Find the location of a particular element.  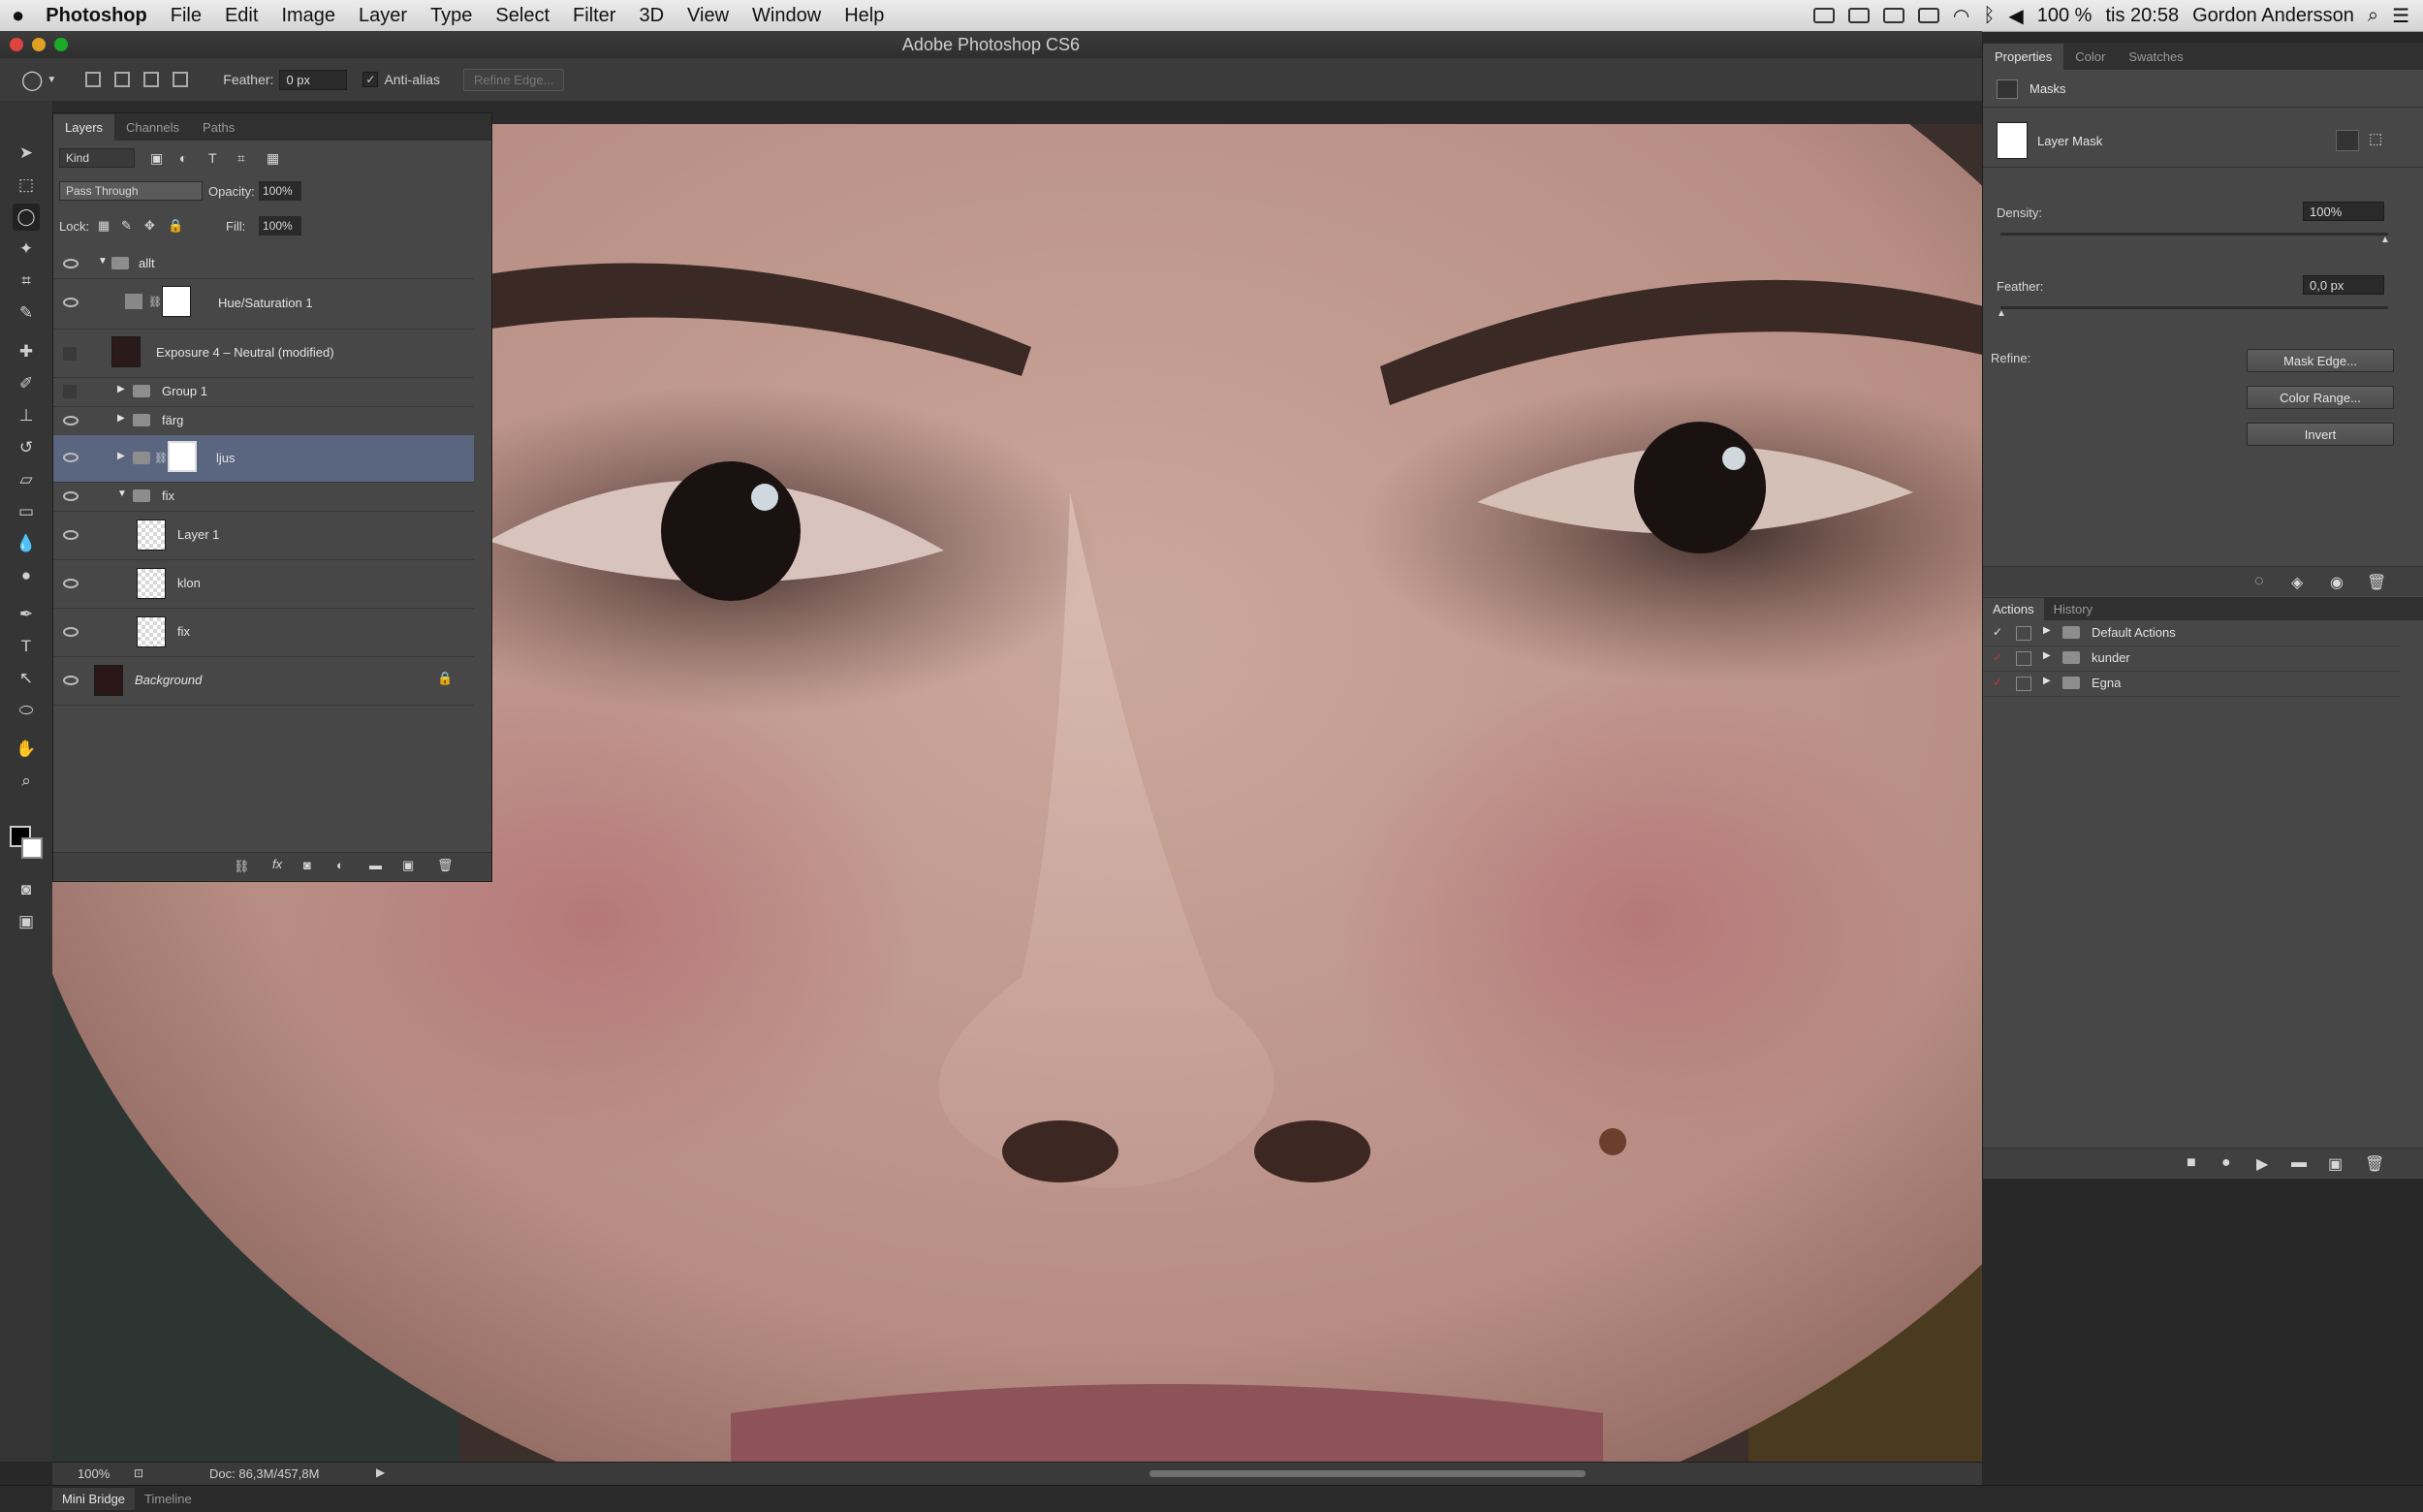

gradient-tool-icon: ▭ is located at coordinates (26, 512).